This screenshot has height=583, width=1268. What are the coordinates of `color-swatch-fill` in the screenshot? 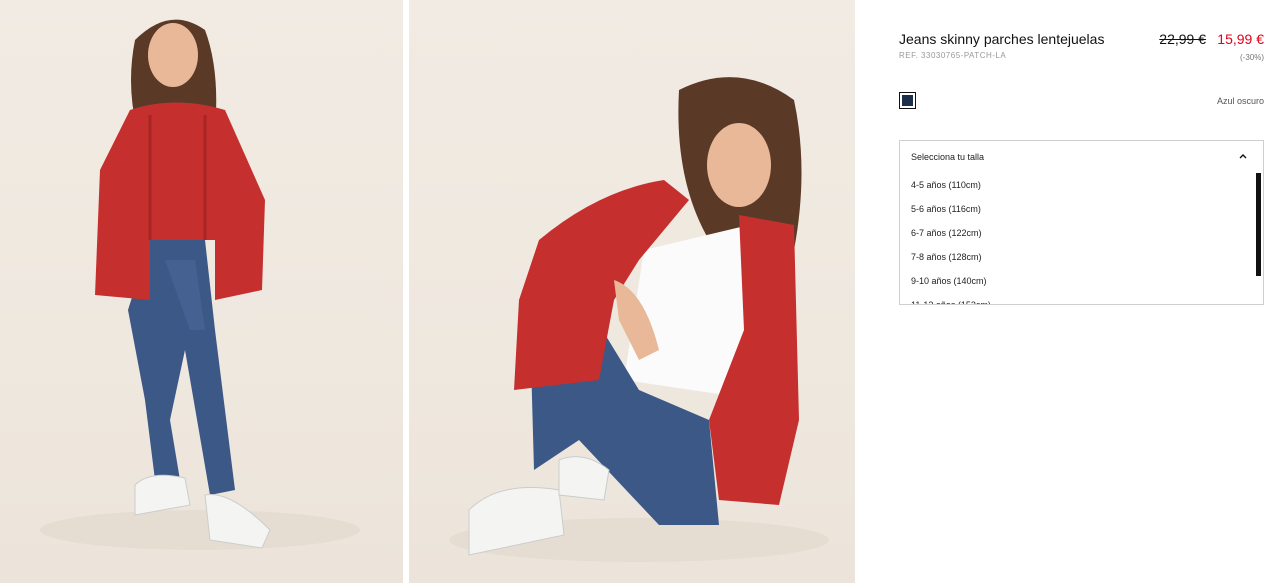 It's located at (907, 100).